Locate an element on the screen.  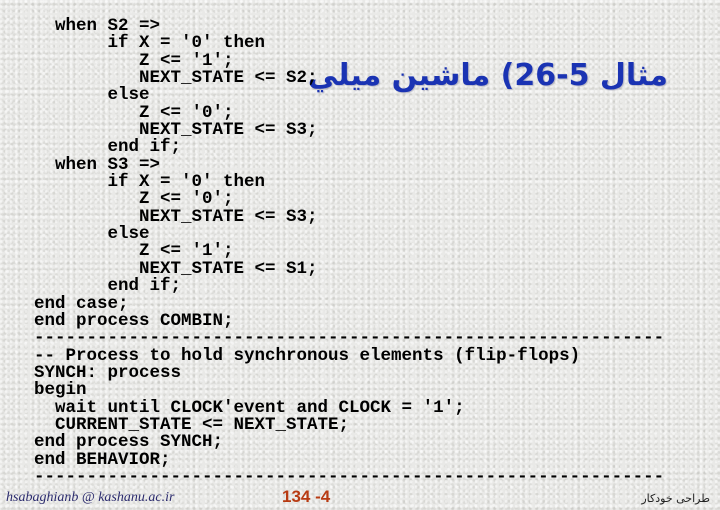
code-line: begin is located at coordinates (60, 390).